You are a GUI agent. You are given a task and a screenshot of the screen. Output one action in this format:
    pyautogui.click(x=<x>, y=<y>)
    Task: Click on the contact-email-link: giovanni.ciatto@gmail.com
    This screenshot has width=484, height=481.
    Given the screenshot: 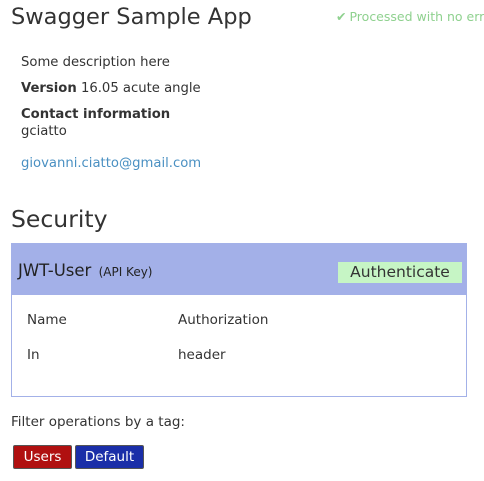 What is the action you would take?
    pyautogui.click(x=111, y=163)
    